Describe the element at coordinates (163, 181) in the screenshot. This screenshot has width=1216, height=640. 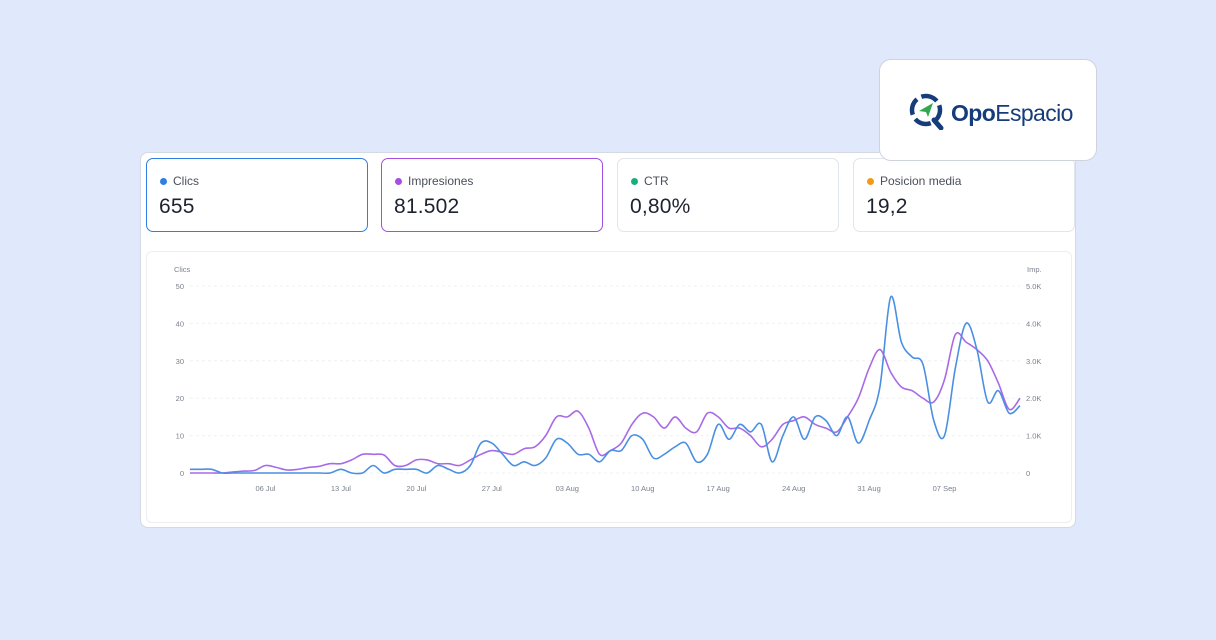
I see `clics-dot-icon` at that location.